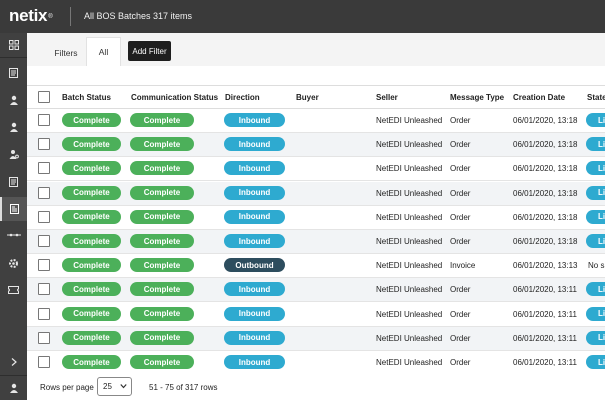 The height and width of the screenshot is (400, 605). Describe the element at coordinates (463, 266) in the screenshot. I see `message-type-cell: Invoice` at that location.